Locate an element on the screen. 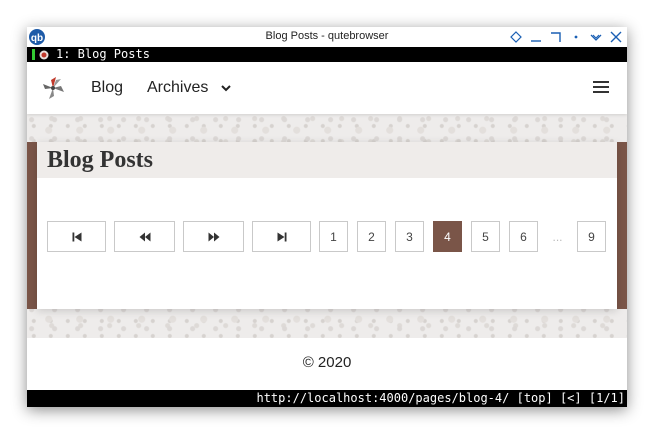 Image resolution: width=654 pixels, height=434 pixels. rewind-icon is located at coordinates (144, 236).